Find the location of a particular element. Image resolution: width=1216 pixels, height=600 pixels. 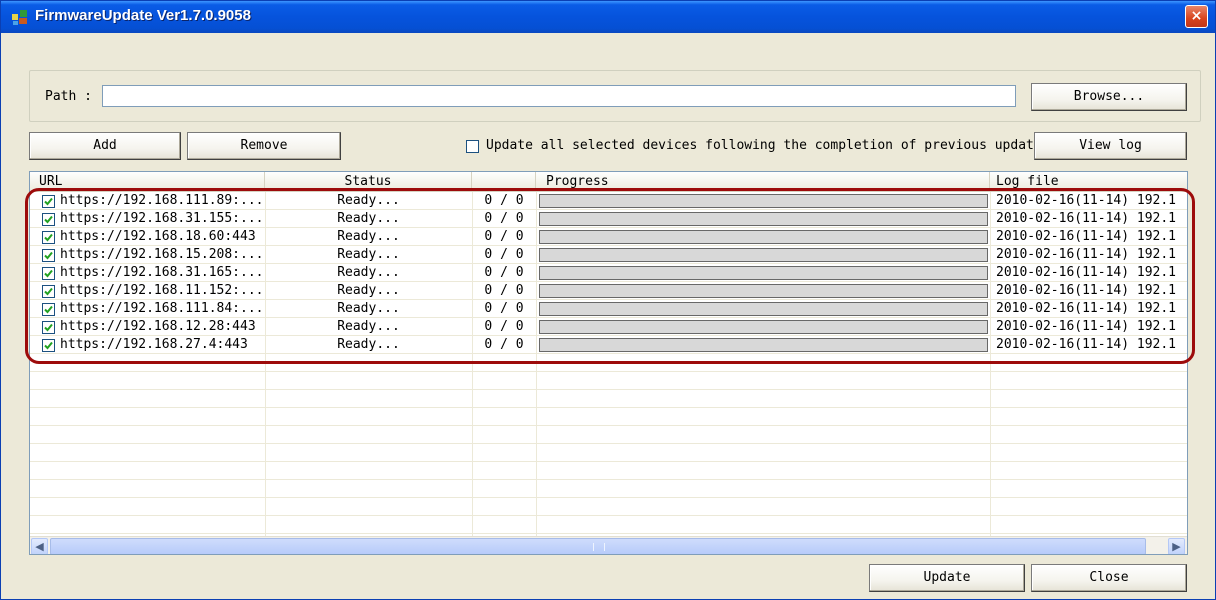

add-button: Add is located at coordinates (105, 146).